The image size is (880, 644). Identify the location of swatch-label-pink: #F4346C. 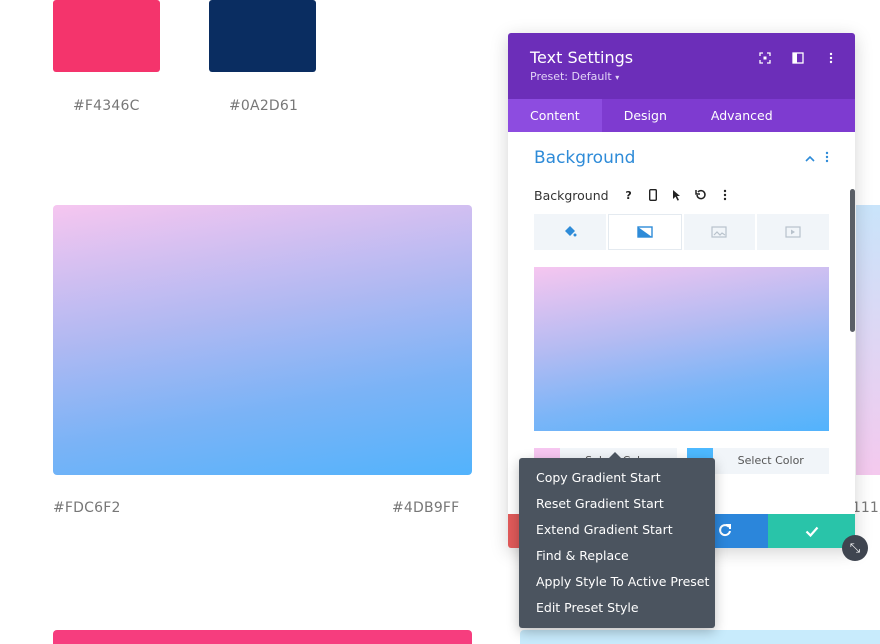
(106, 106).